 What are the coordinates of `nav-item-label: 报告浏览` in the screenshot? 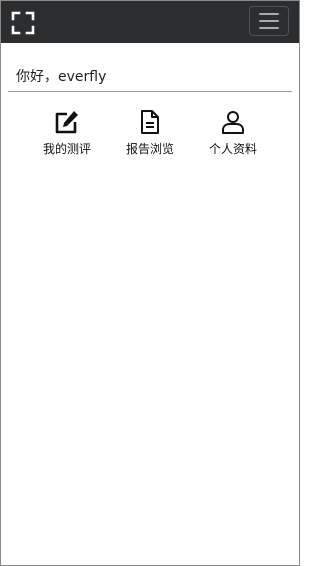 It's located at (149, 149).